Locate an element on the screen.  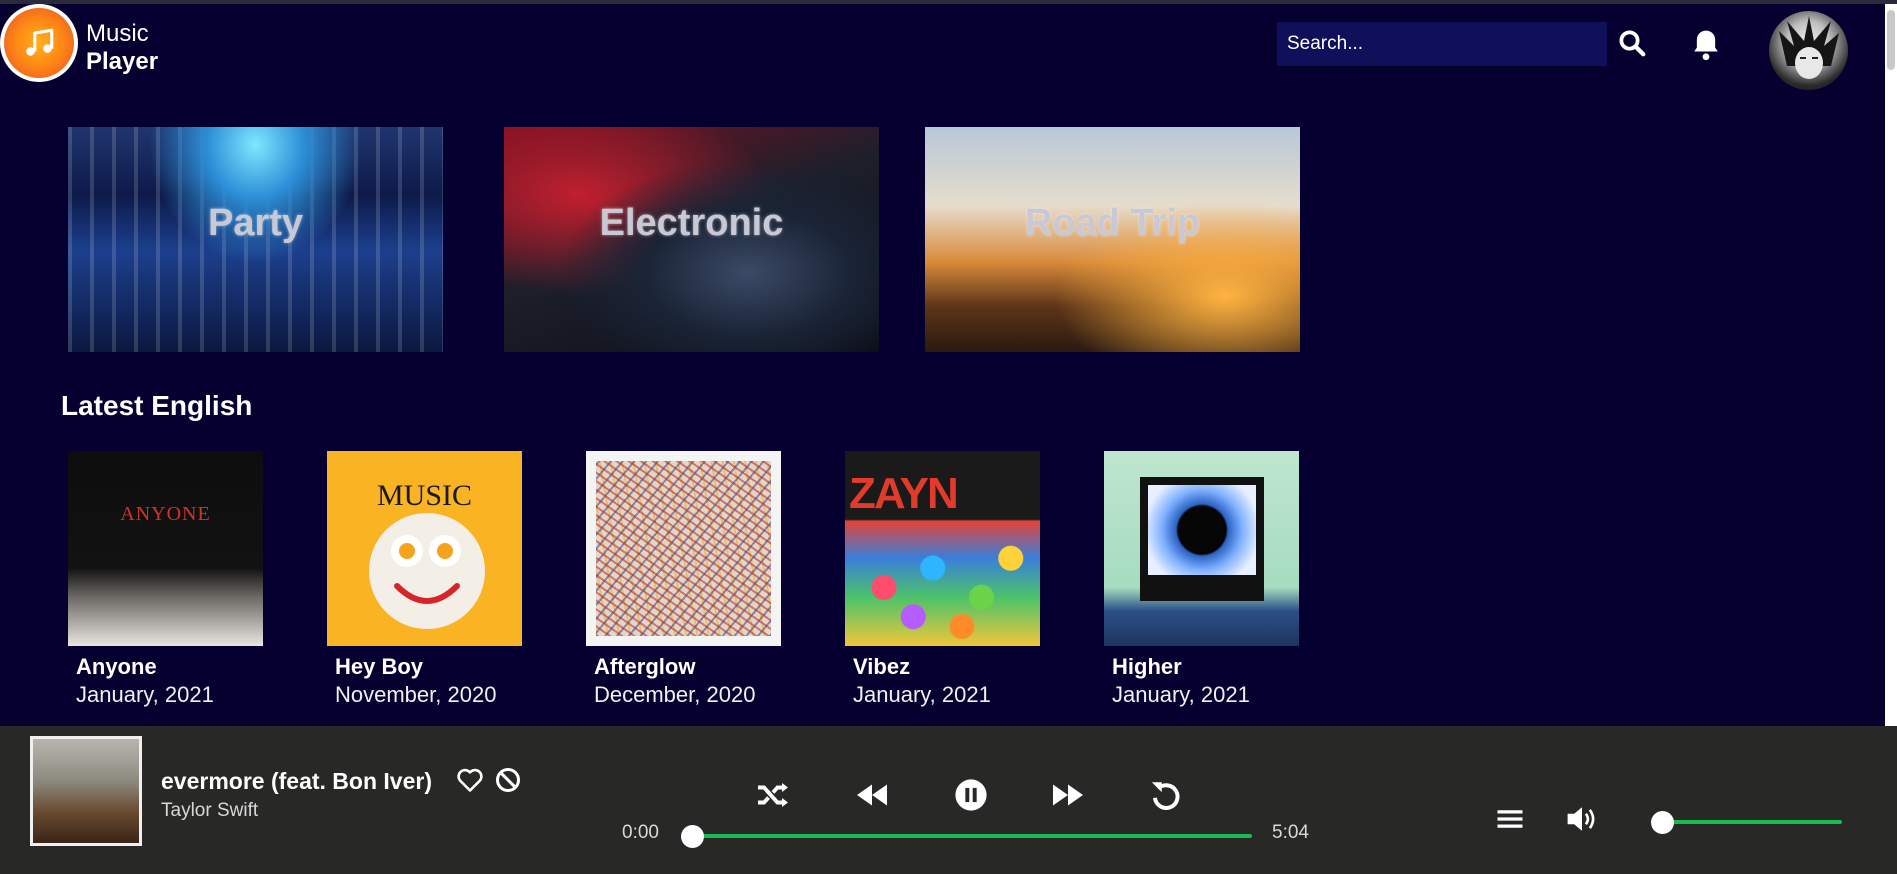
genre-card-electronic: Electronic is located at coordinates (691, 239).